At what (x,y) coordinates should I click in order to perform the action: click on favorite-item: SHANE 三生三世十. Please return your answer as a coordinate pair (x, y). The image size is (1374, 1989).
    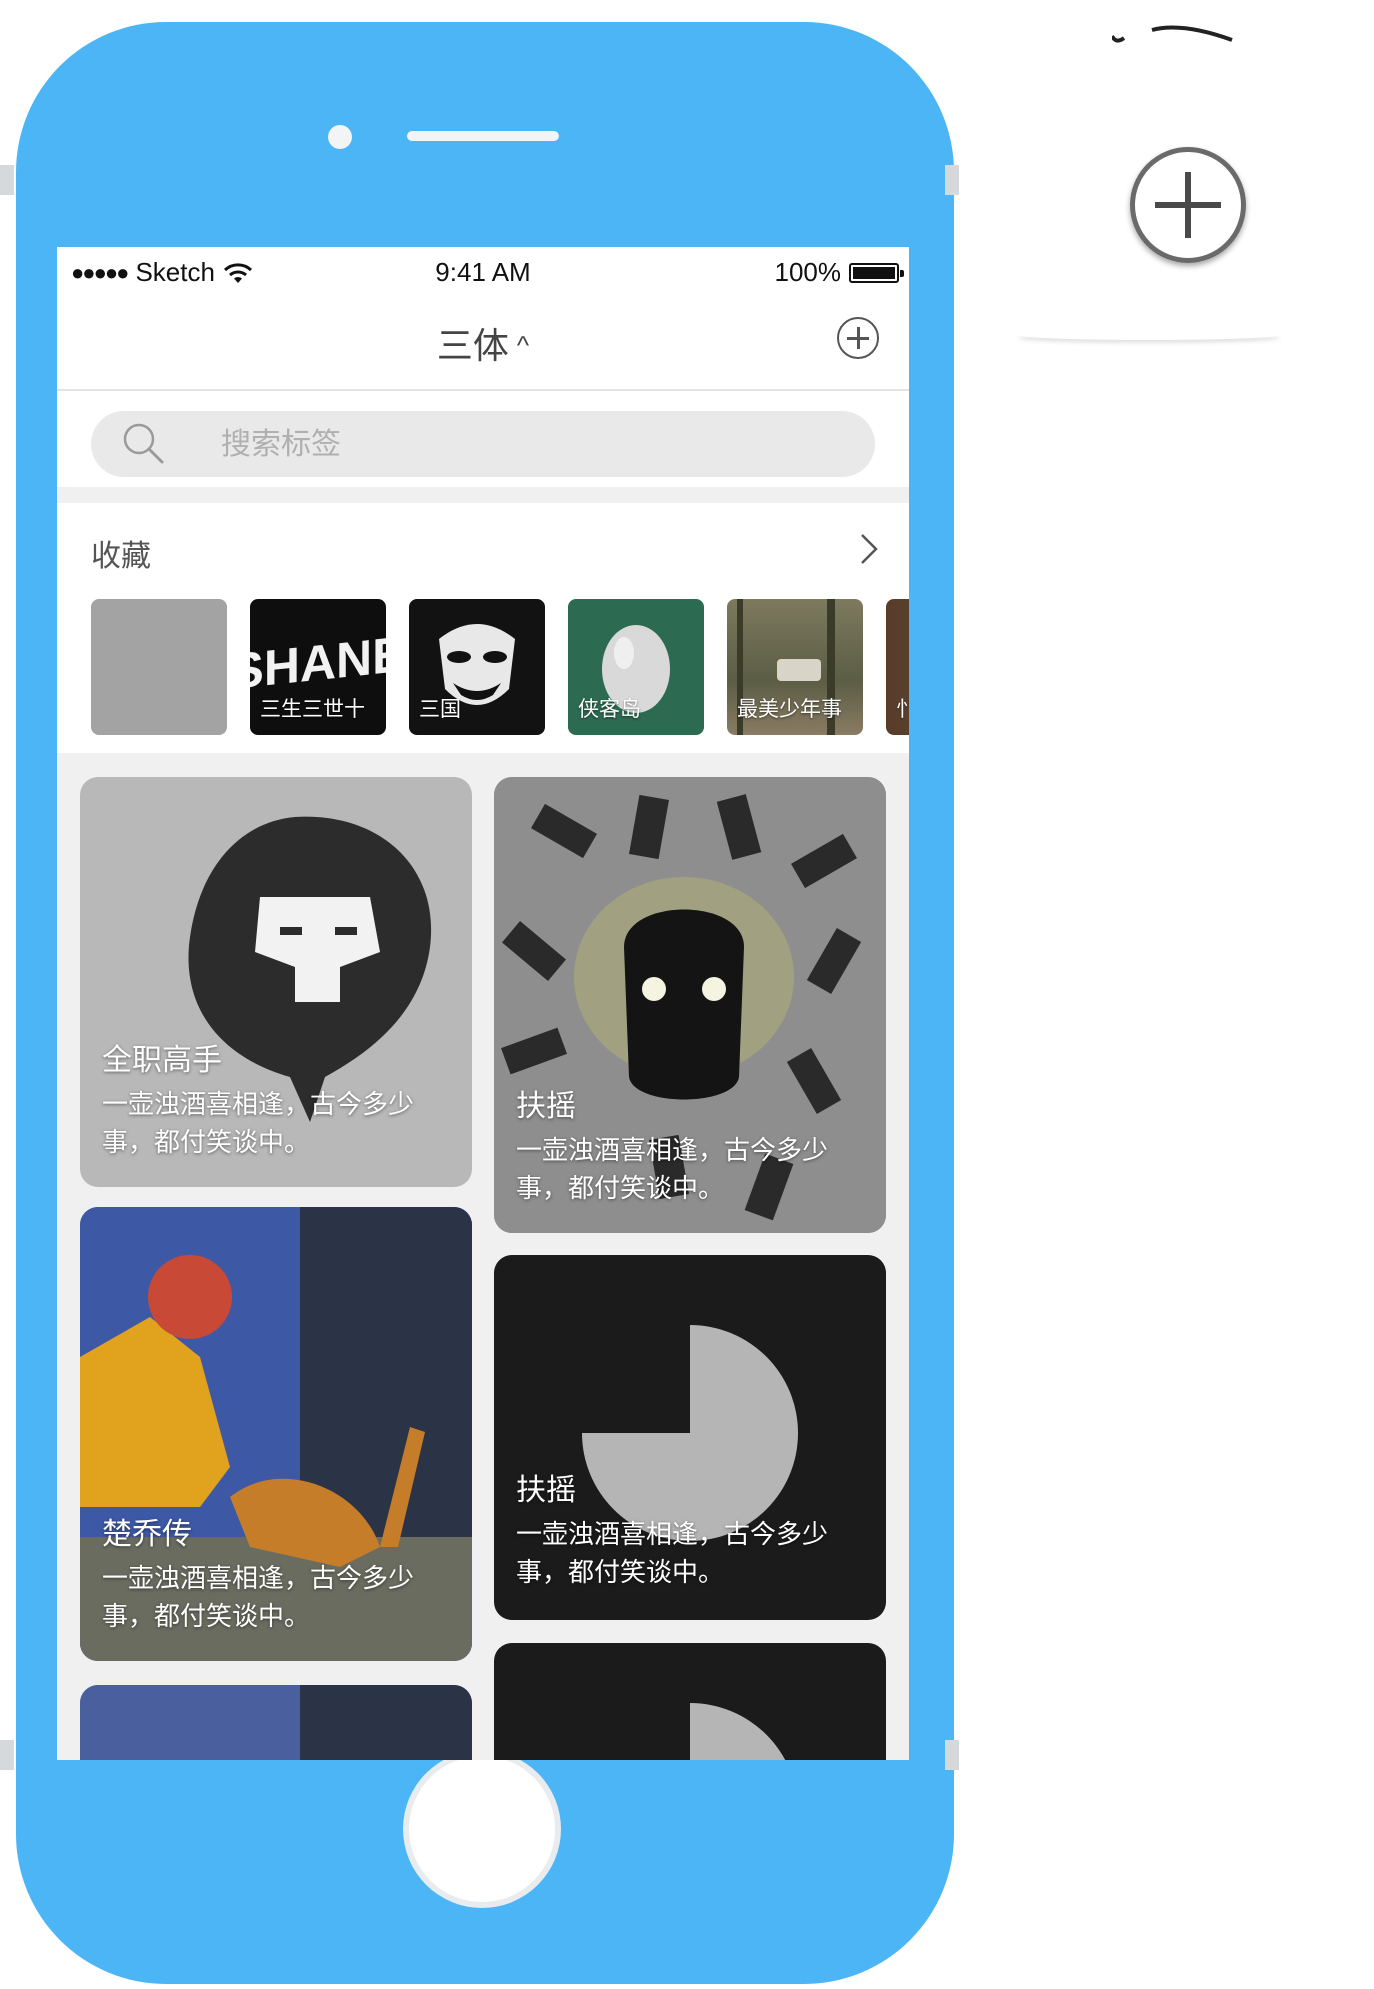
    Looking at the image, I should click on (318, 667).